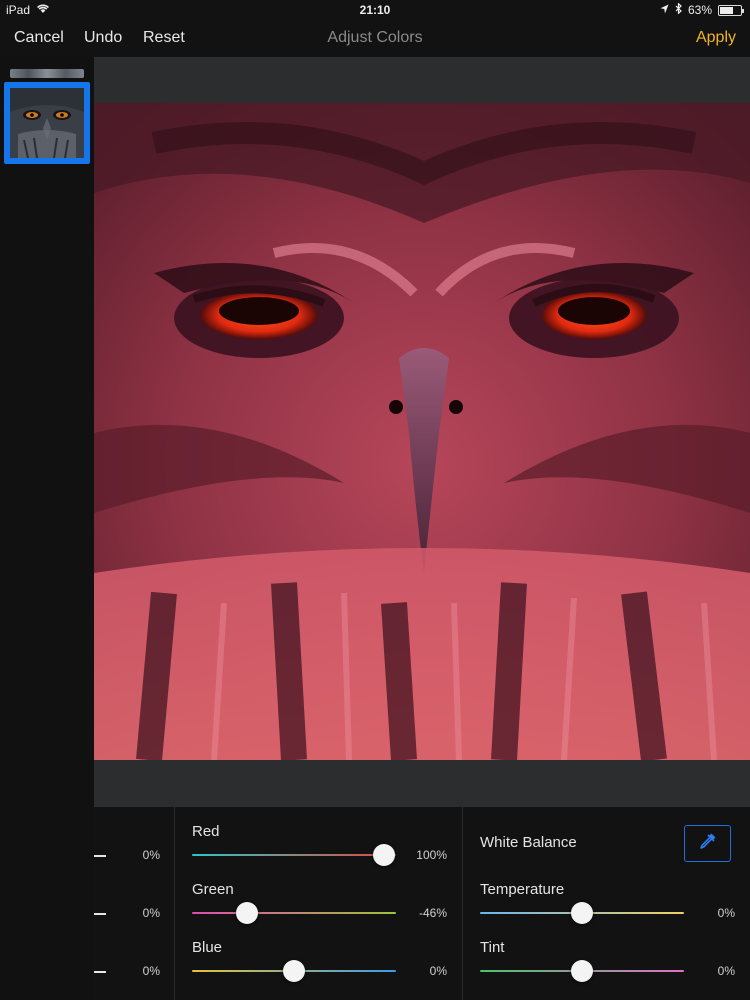 The image size is (750, 1000). I want to click on eyedropper-button, so click(707, 843).